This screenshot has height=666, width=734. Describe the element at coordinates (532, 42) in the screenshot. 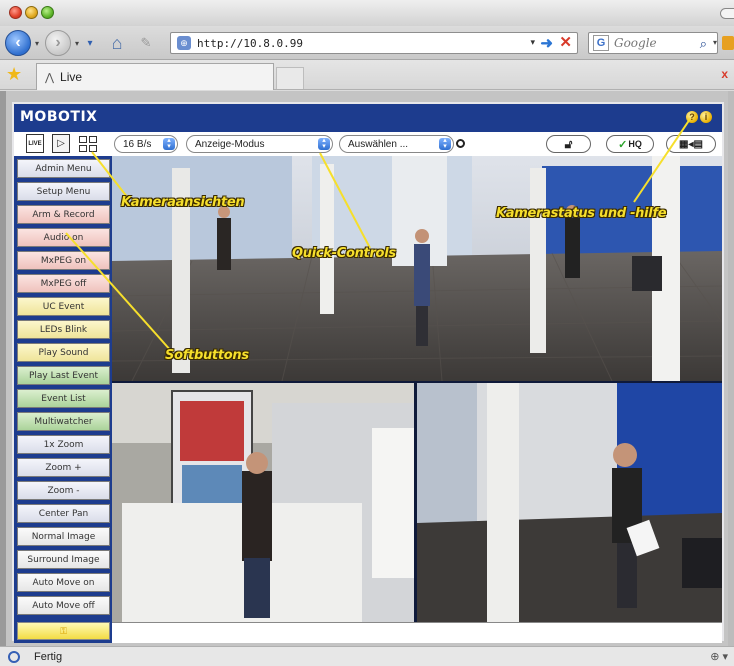

I see `address-dropdown-icon: ▾` at that location.